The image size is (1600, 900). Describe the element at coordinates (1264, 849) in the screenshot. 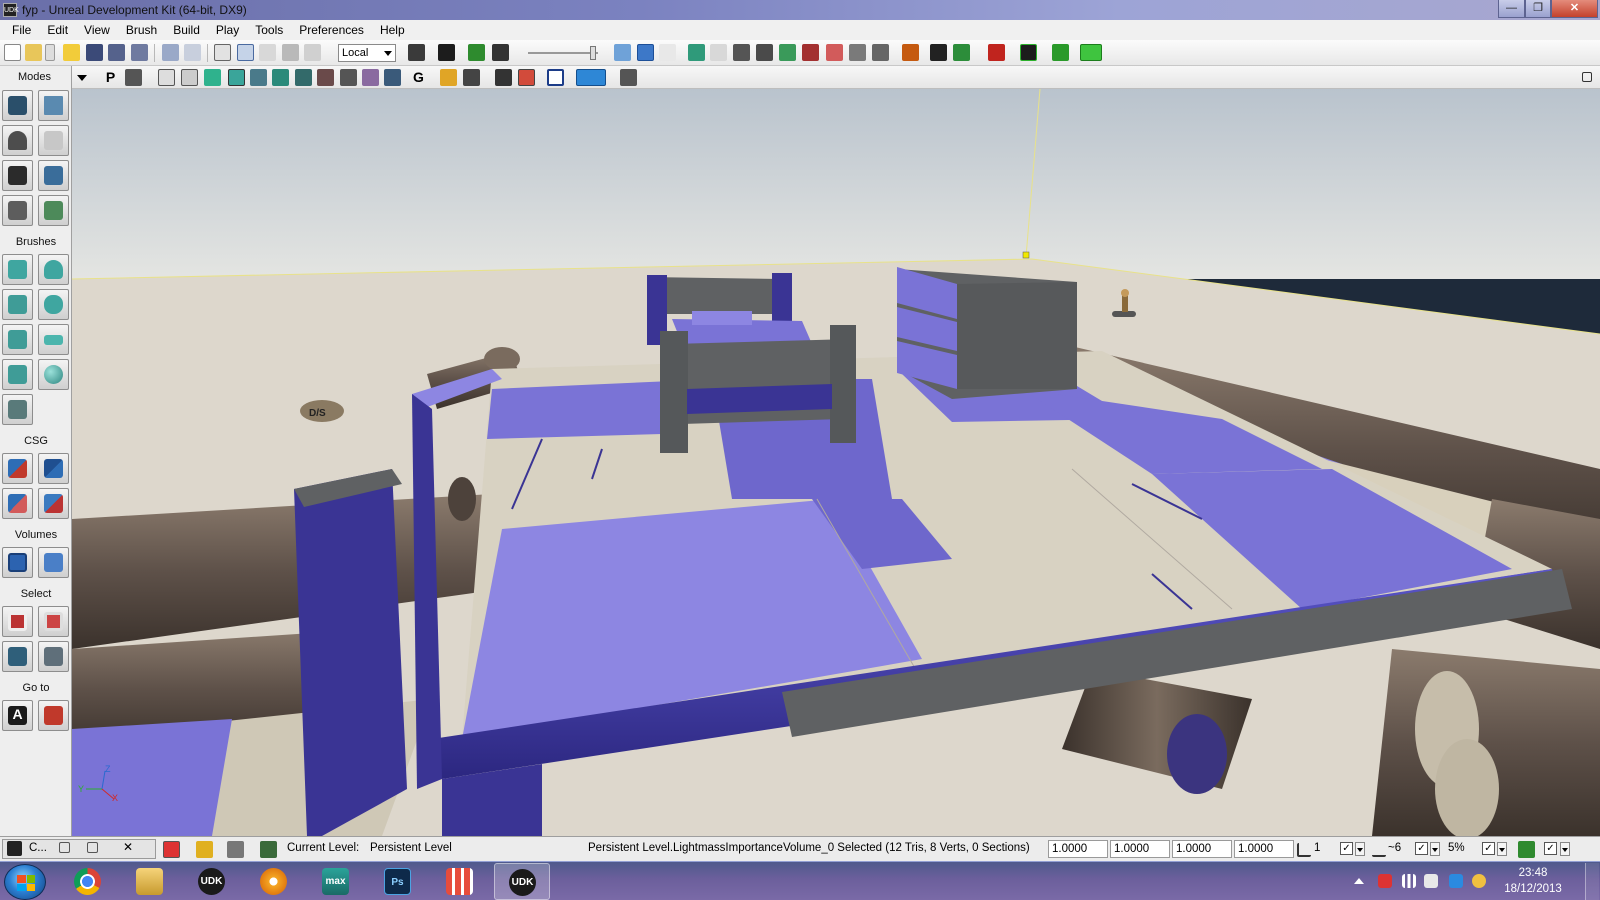

I see `drag-grid-w-field: 1.0000` at that location.